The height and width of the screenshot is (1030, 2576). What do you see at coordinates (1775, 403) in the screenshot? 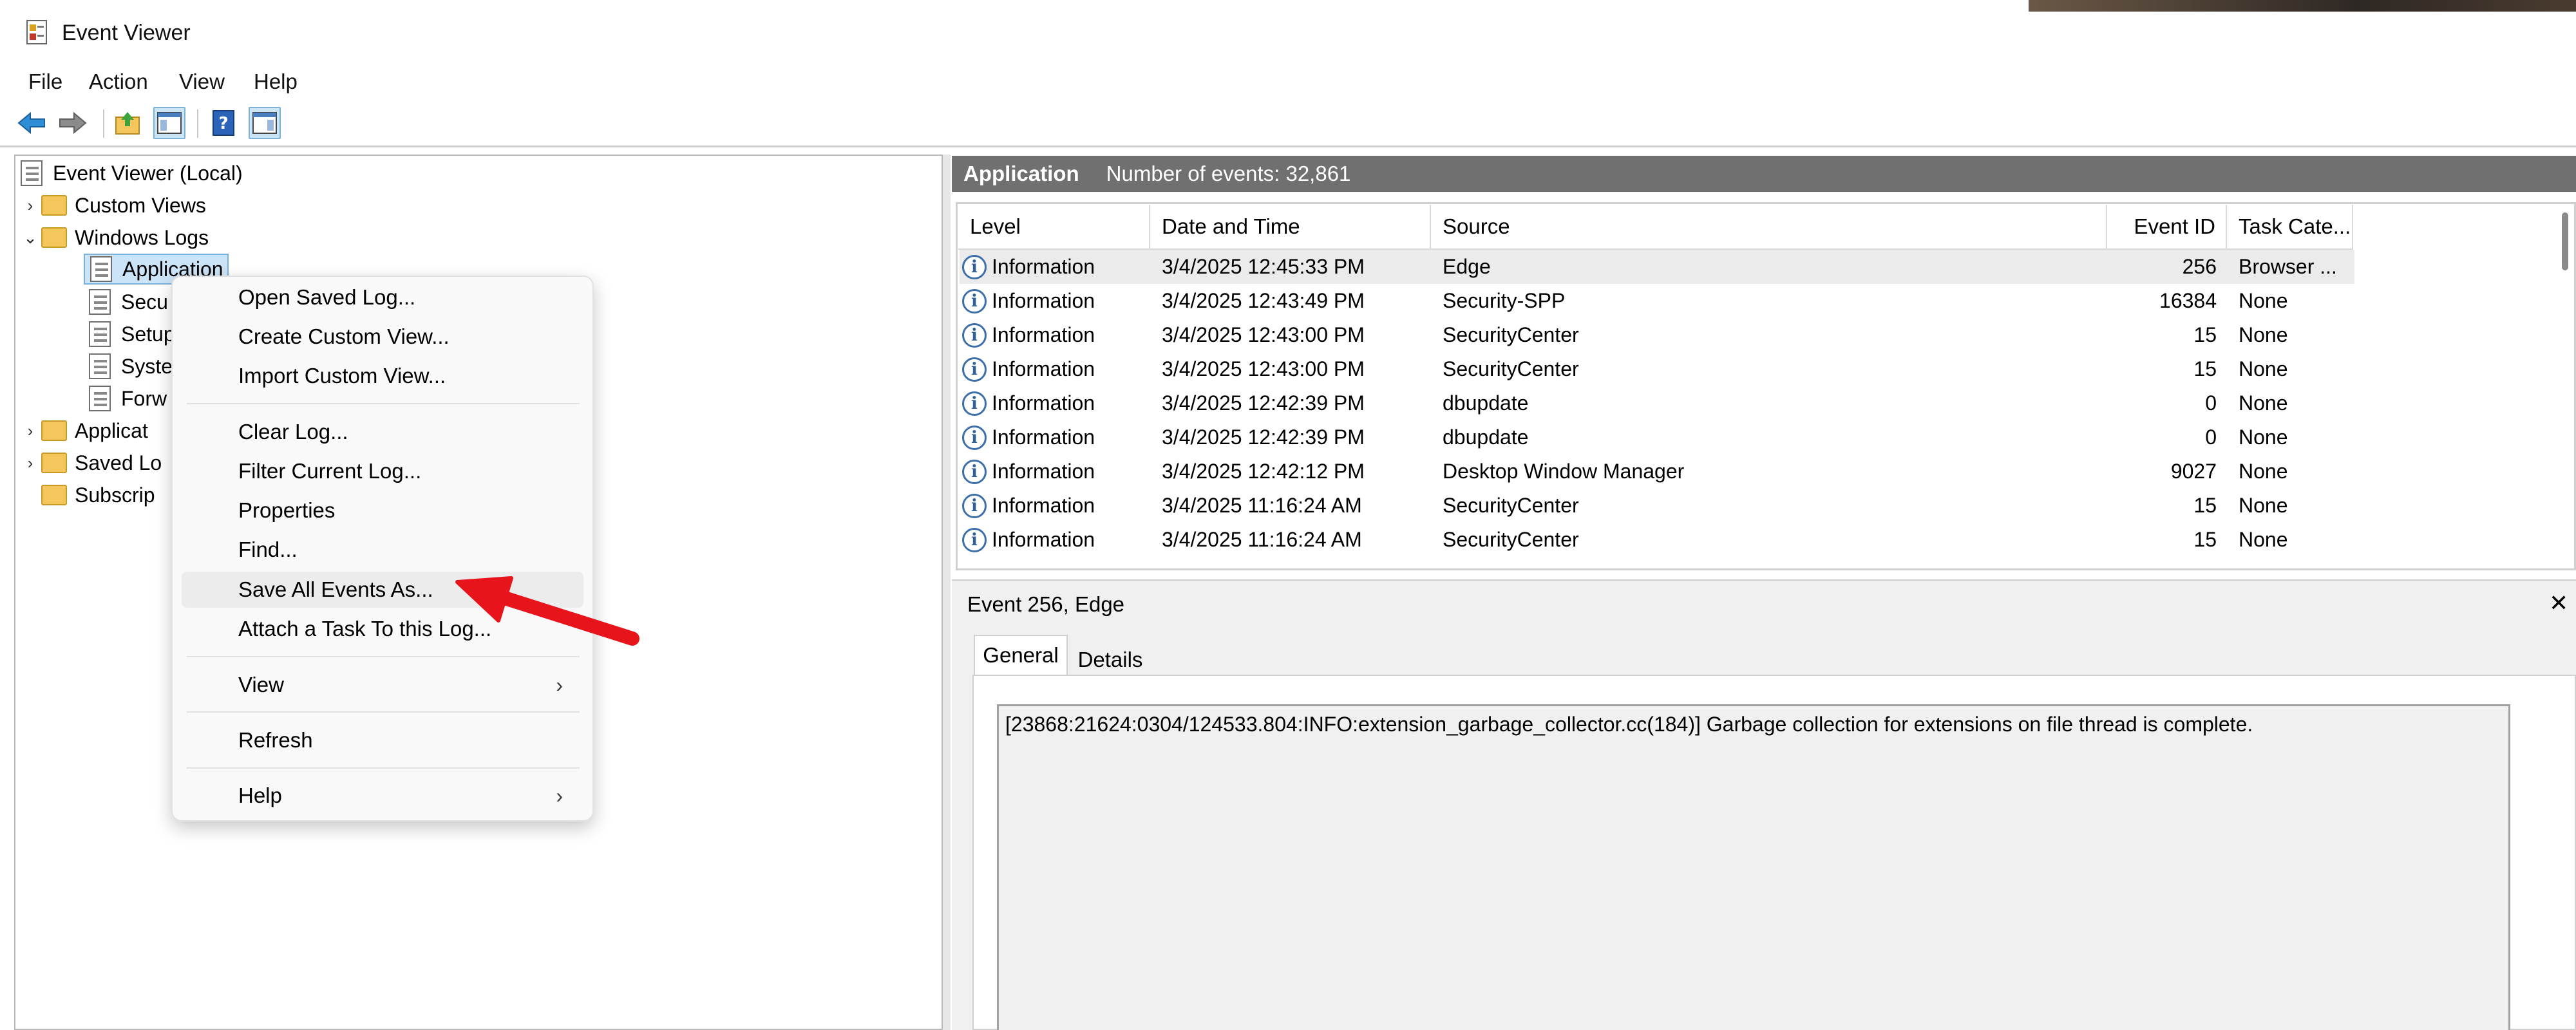
I see `cell-source: dbupdate` at bounding box center [1775, 403].